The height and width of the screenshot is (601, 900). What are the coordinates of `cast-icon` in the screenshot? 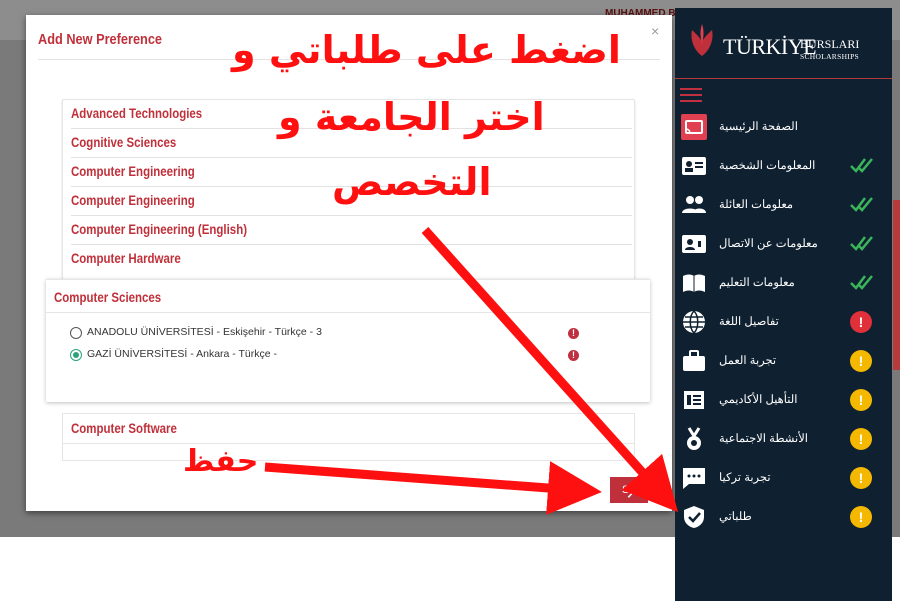 It's located at (694, 127).